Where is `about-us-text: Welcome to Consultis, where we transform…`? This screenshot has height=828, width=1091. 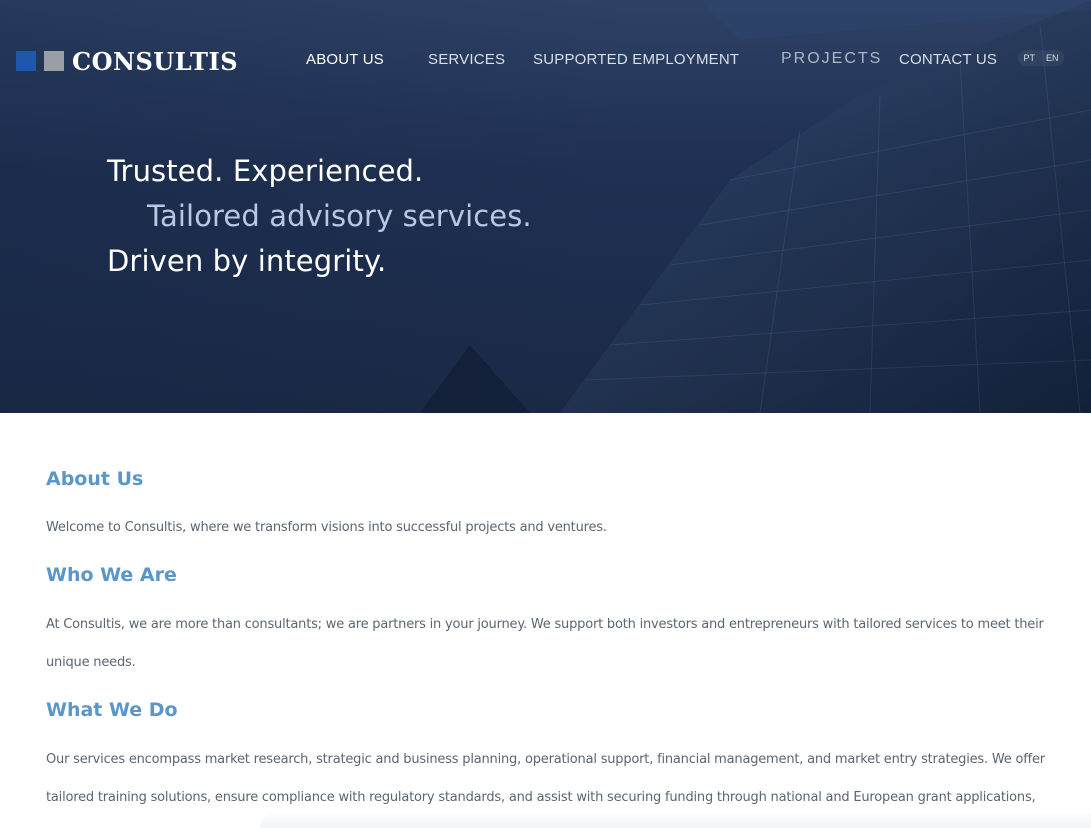 about-us-text: Welcome to Consultis, where we transform… is located at coordinates (326, 527).